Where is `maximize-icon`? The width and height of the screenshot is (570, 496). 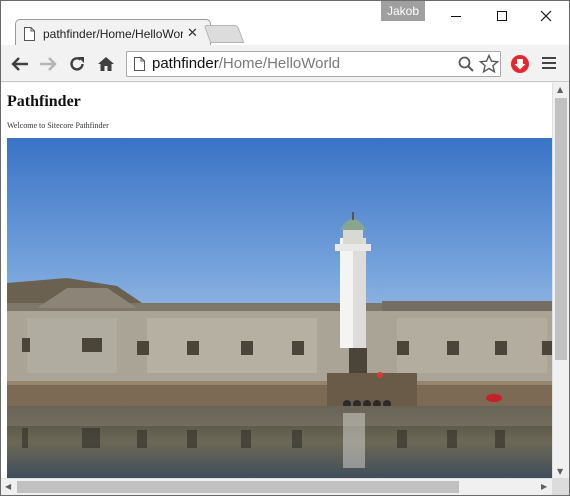 maximize-icon is located at coordinates (502, 16).